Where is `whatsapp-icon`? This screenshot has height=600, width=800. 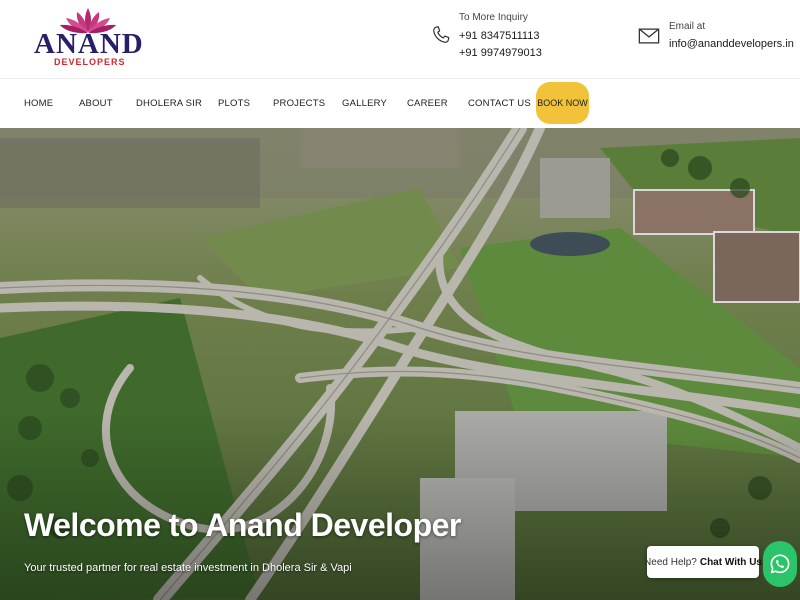
whatsapp-icon is located at coordinates (780, 564).